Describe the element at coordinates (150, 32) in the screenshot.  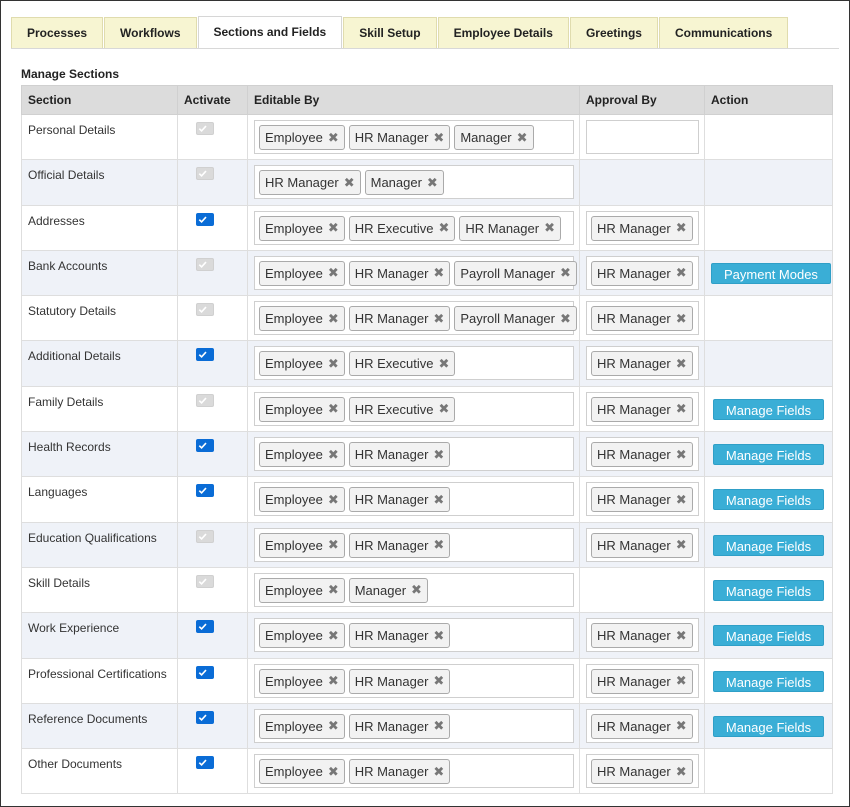
I see `tab-workflows: Workflows` at that location.